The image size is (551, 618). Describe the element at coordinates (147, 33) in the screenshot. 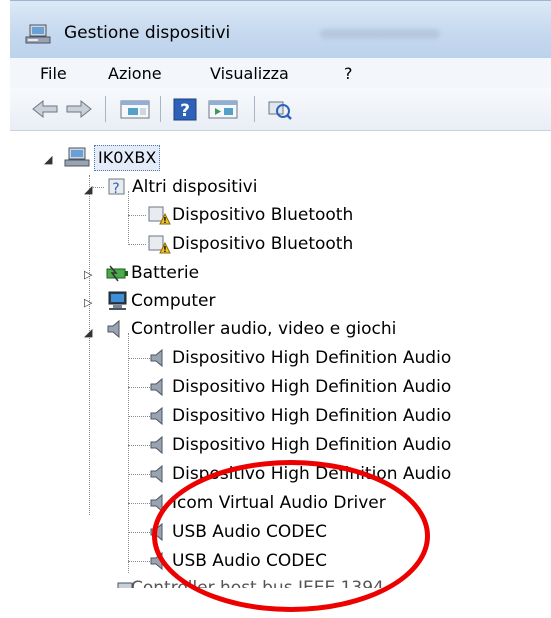

I see `window-title: Gestione dispositivi` at that location.